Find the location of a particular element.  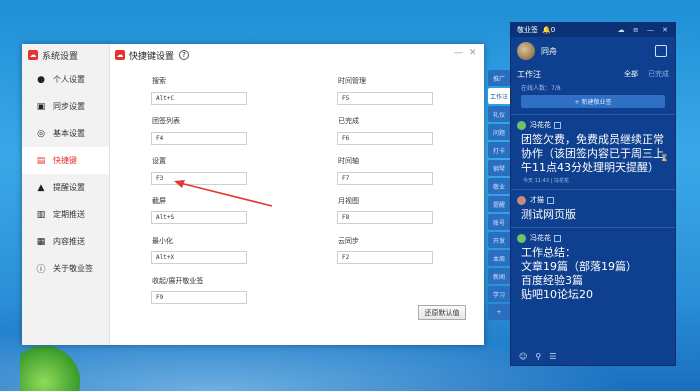

arrow-head is located at coordinates (179, 184).